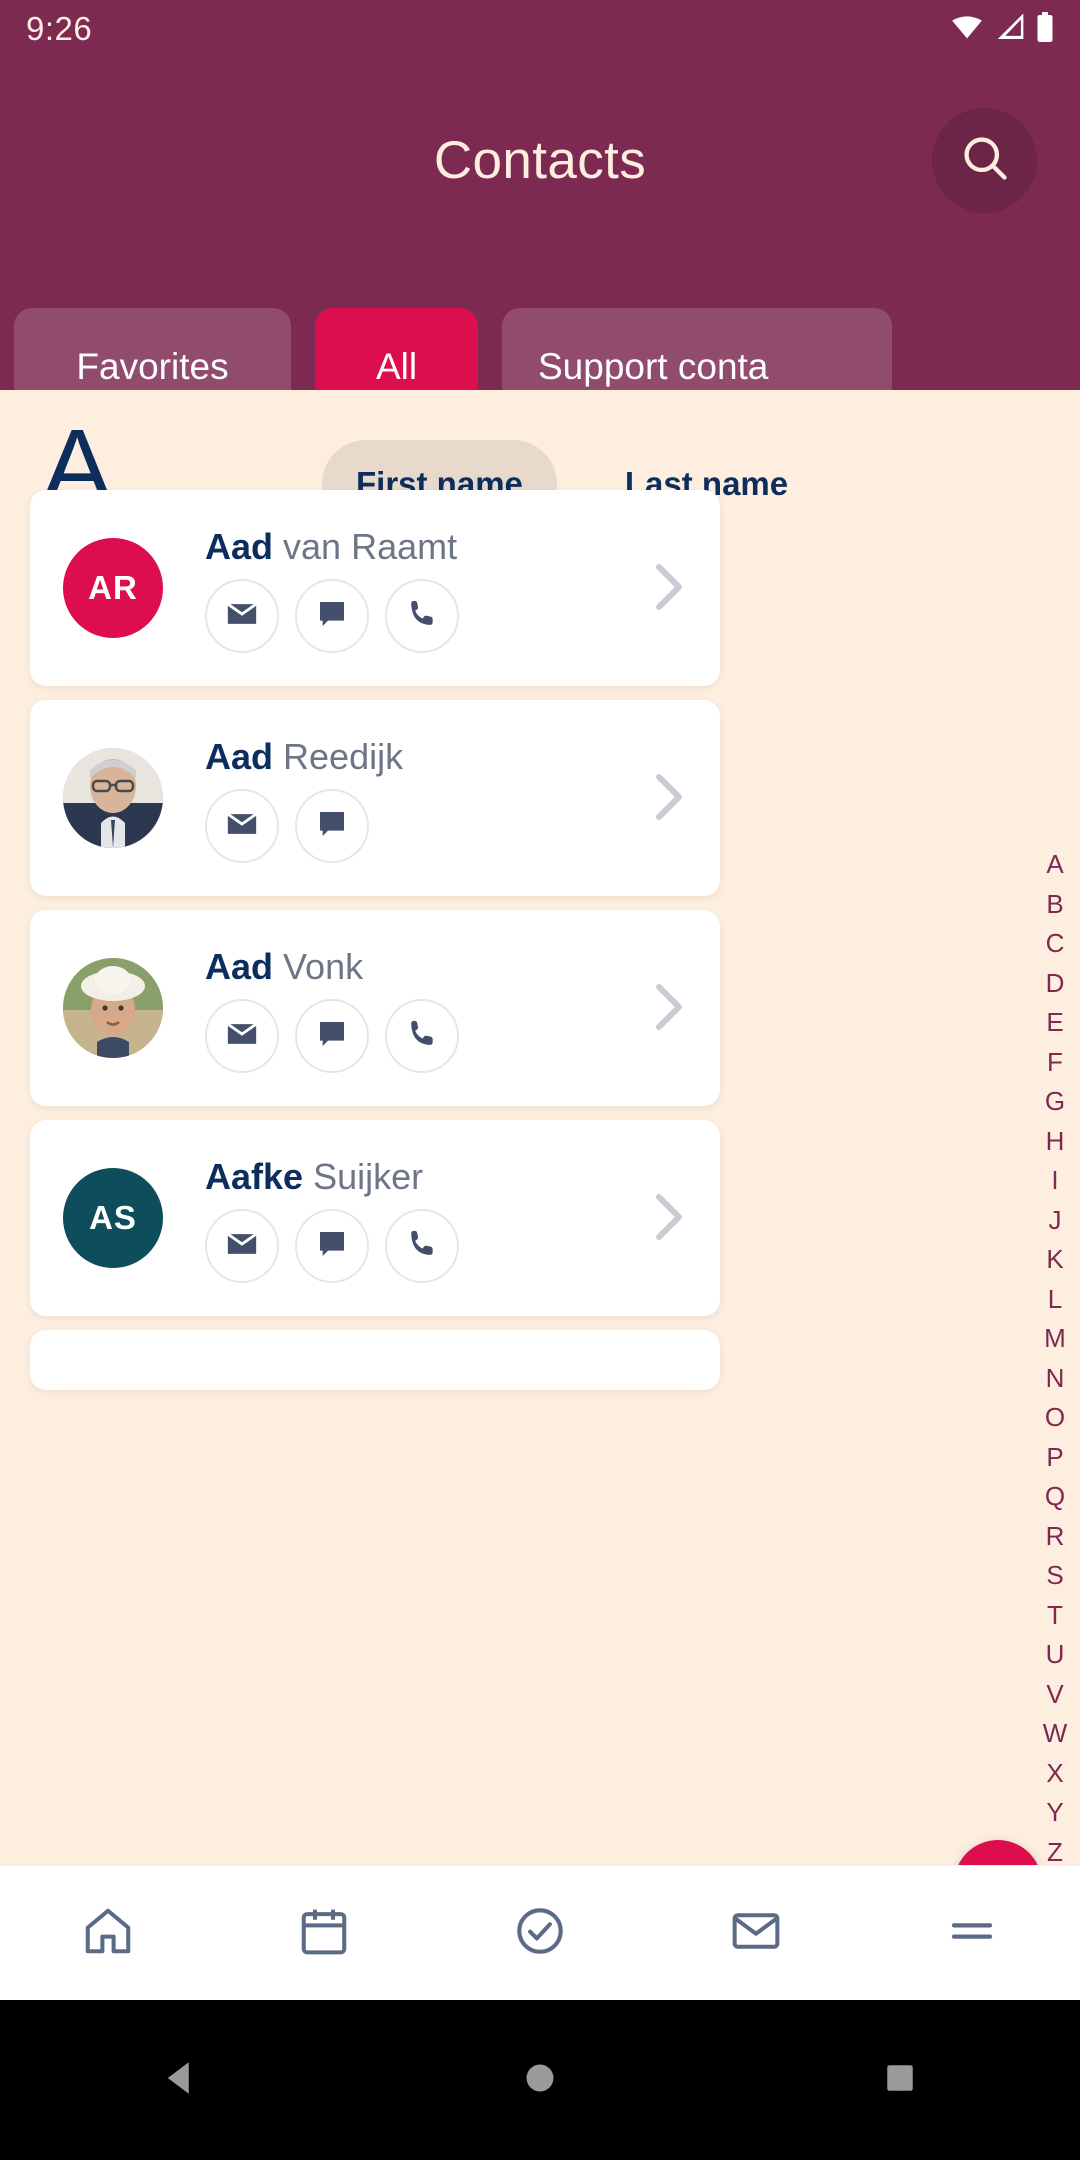 The width and height of the screenshot is (1080, 2160). What do you see at coordinates (1054, 865) in the screenshot?
I see `alphabet-index-letter: A` at bounding box center [1054, 865].